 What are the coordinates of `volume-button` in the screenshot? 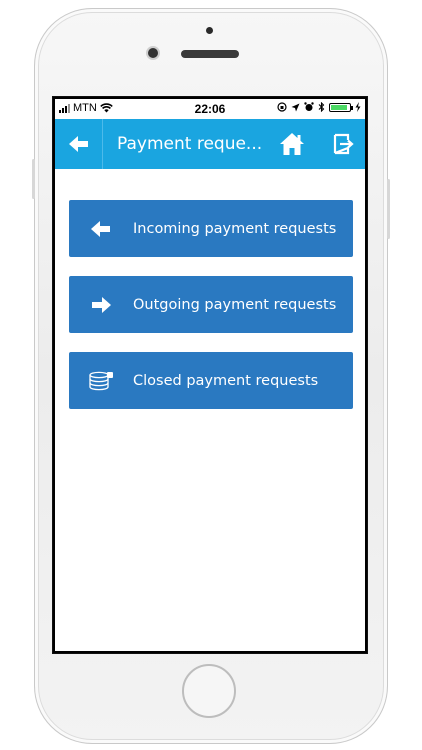 It's located at (33, 179).